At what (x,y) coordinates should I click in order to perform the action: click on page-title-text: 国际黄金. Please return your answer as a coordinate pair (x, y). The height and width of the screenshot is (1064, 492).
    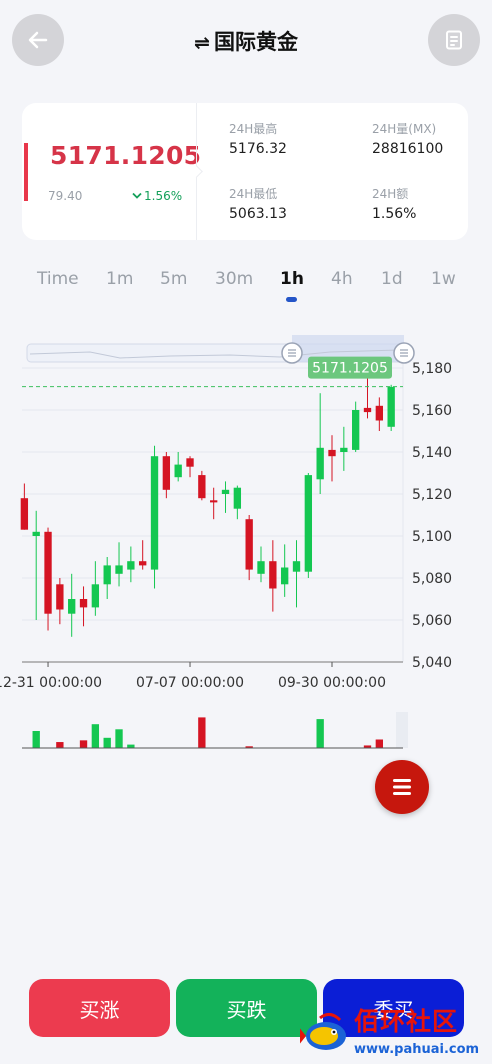
    Looking at the image, I should click on (255, 42).